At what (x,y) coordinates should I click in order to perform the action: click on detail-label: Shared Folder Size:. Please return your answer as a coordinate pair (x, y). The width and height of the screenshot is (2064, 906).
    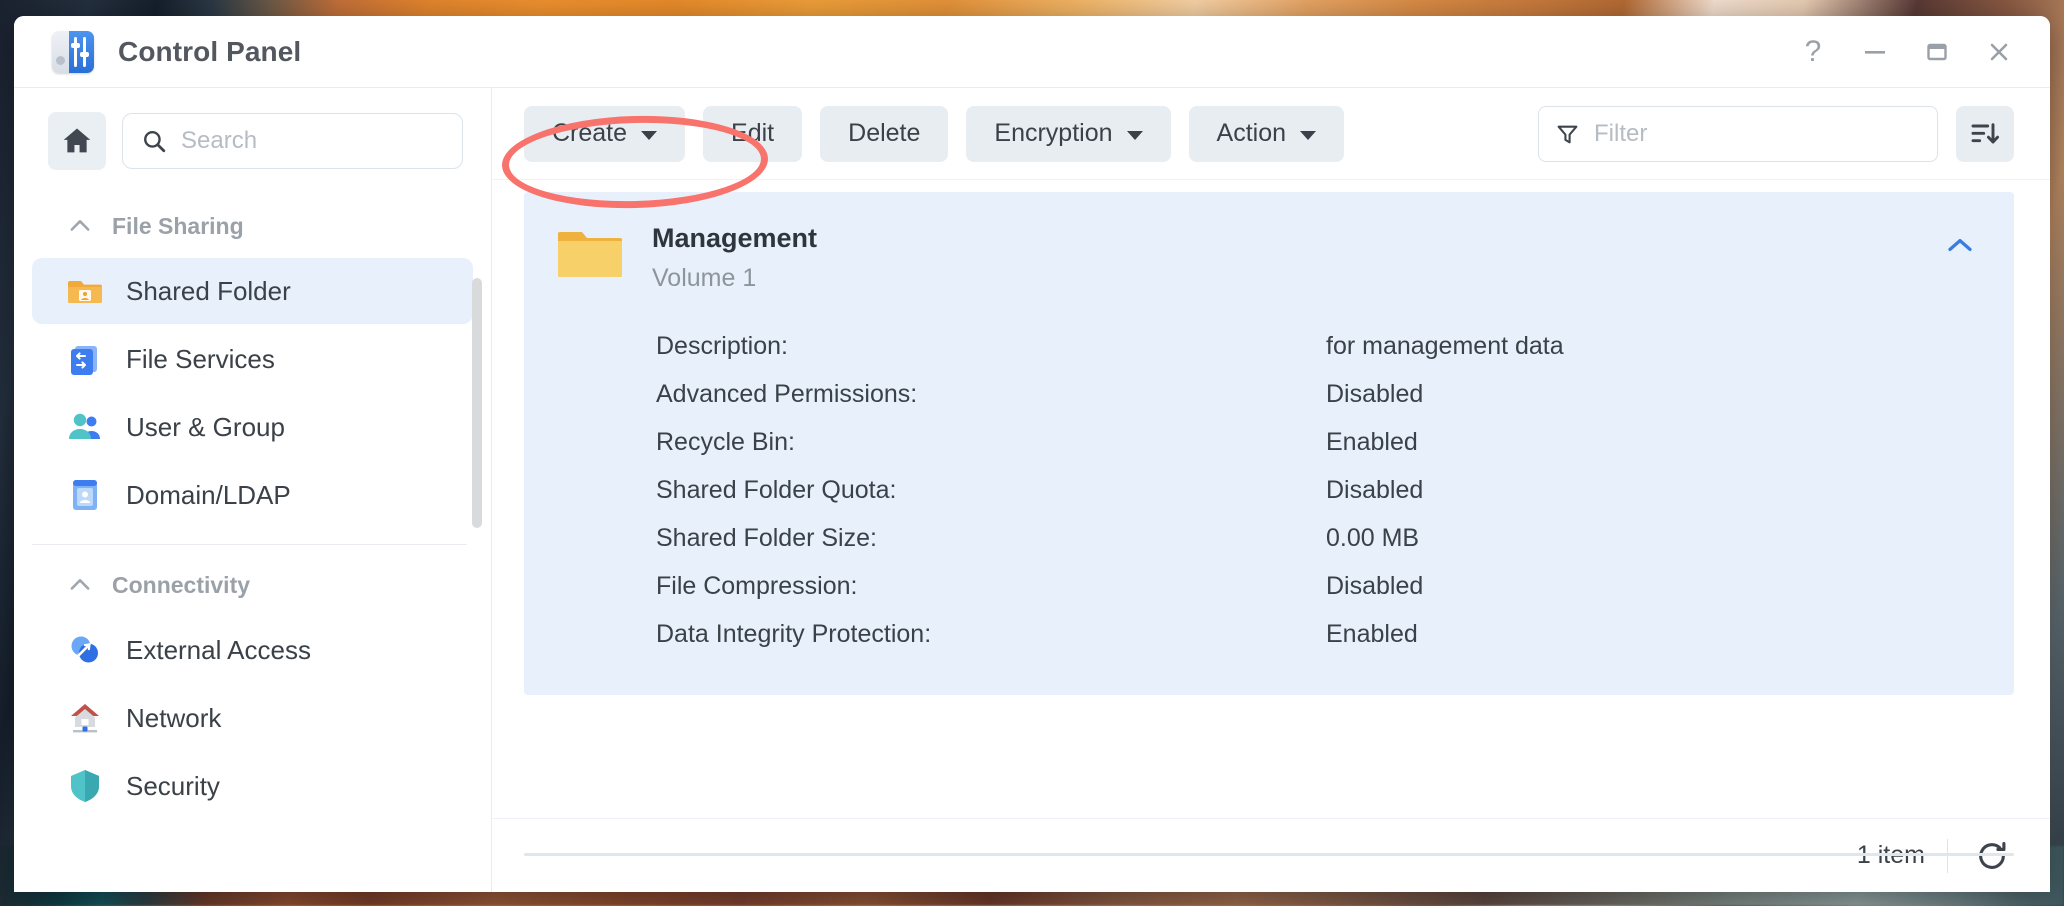
    Looking at the image, I should click on (766, 538).